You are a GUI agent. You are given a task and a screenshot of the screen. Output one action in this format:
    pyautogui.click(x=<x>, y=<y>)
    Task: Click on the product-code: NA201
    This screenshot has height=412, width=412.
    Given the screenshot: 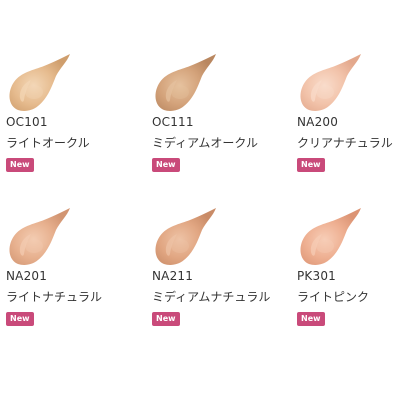 What is the action you would take?
    pyautogui.click(x=27, y=276)
    